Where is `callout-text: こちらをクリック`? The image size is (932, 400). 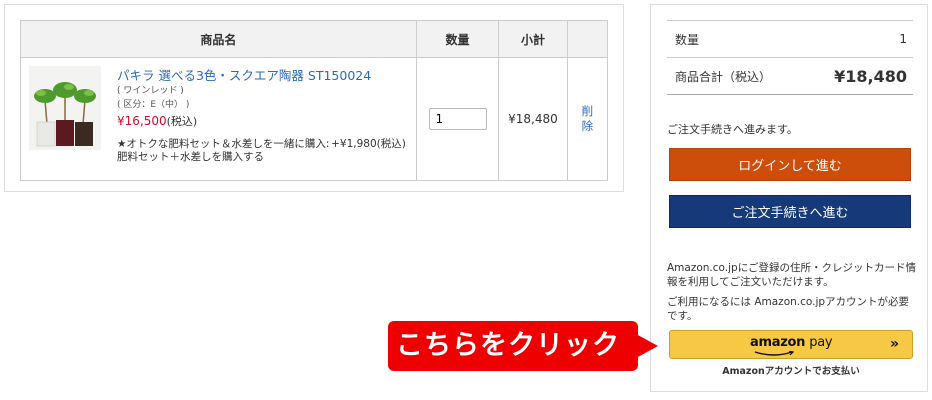 callout-text: こちらをクリック is located at coordinates (508, 345).